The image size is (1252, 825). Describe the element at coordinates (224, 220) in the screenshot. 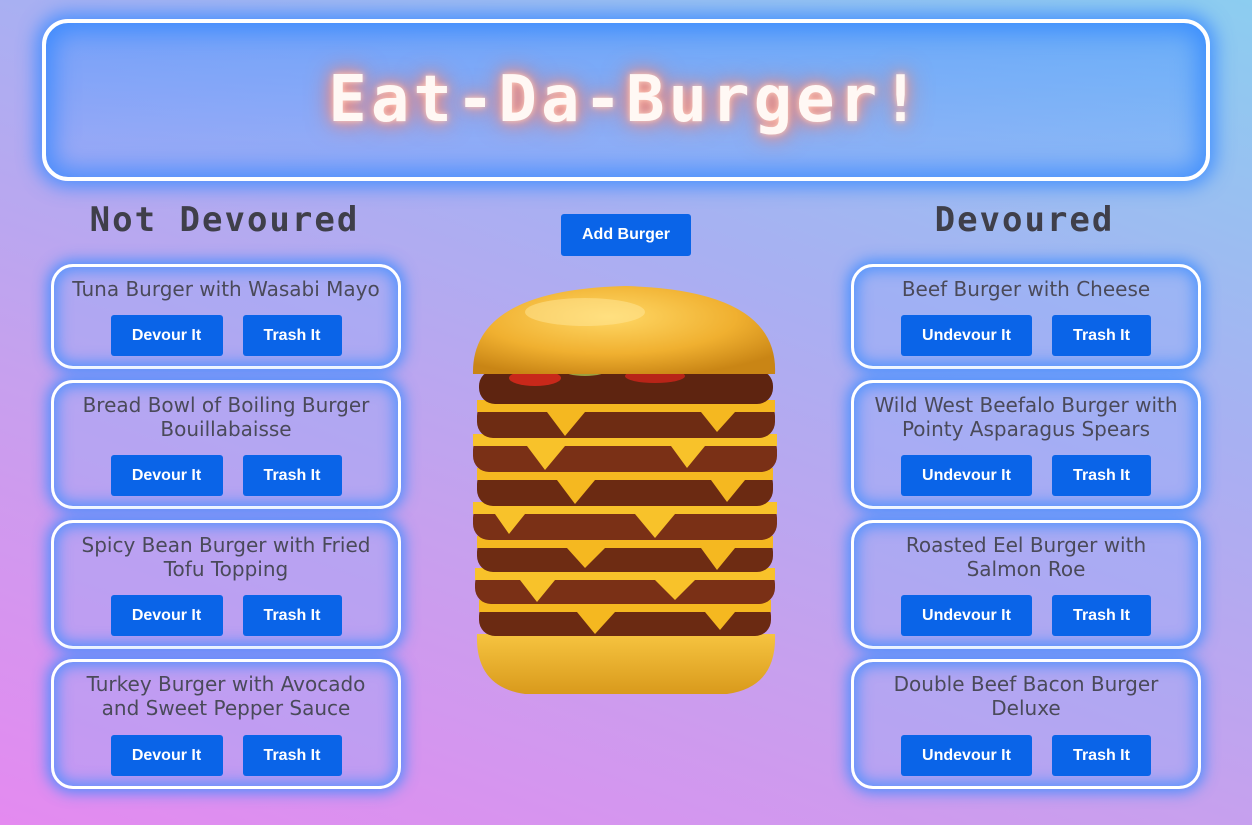

I see `not-devoured-heading: Not Devoured` at that location.